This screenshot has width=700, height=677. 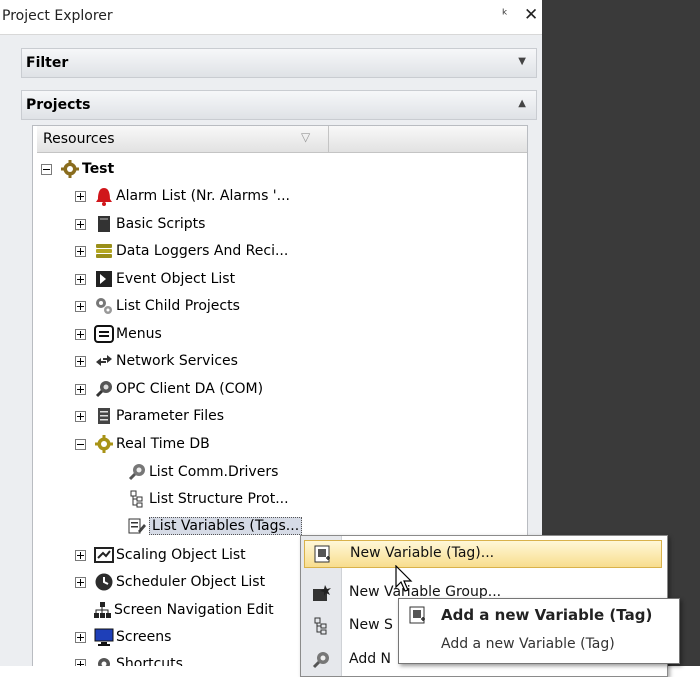 I want to click on scaling-object-icon, so click(x=104, y=555).